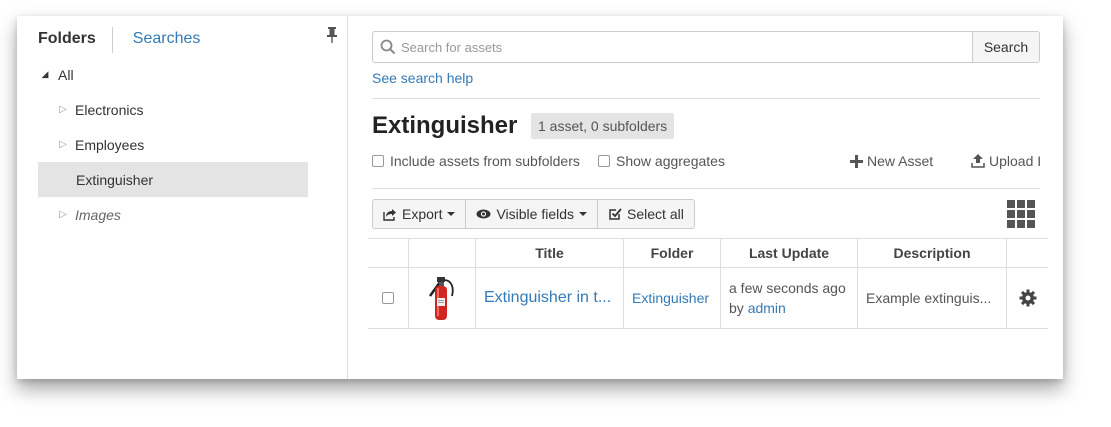 Image resolution: width=1111 pixels, height=427 pixels. What do you see at coordinates (856, 161) in the screenshot?
I see `plus-icon` at bounding box center [856, 161].